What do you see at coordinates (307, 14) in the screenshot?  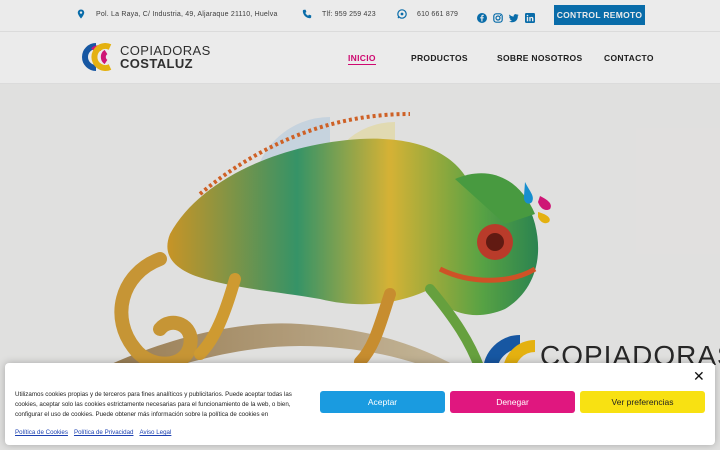 I see `phone-icon` at bounding box center [307, 14].